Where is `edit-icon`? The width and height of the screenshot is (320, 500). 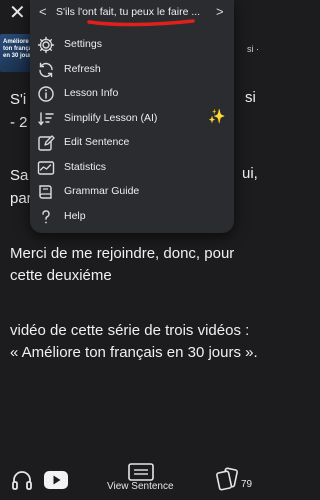 edit-icon is located at coordinates (46, 143).